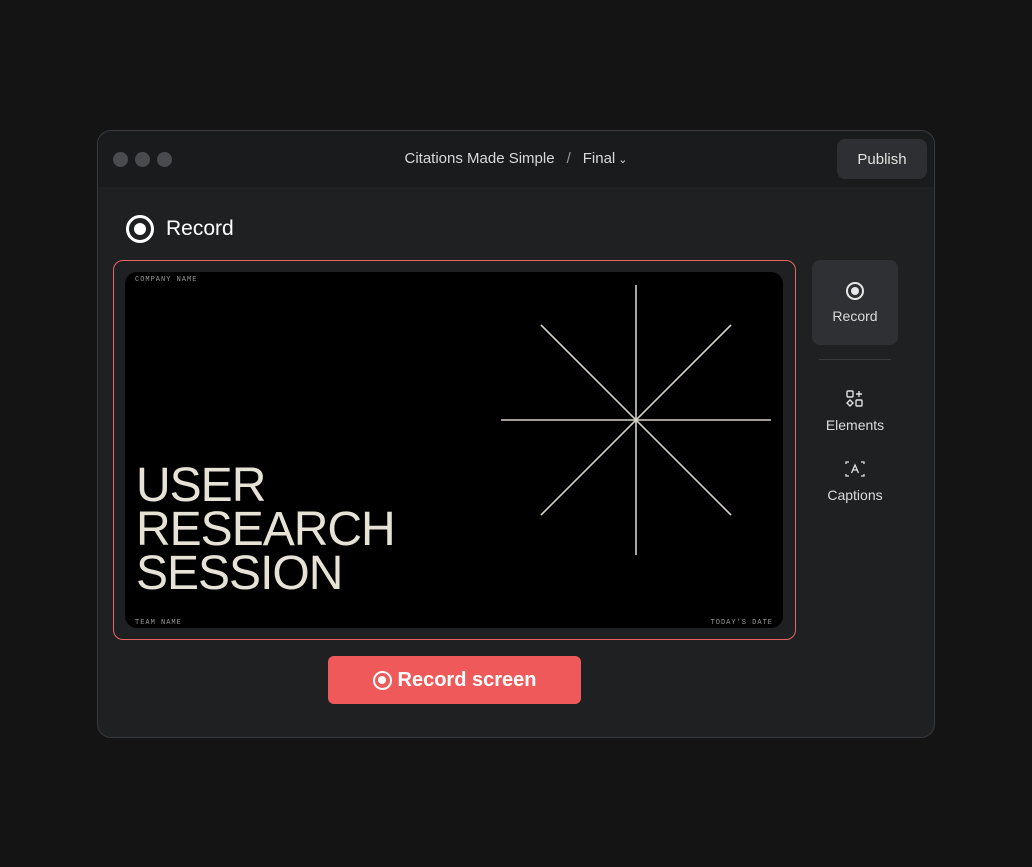  Describe the element at coordinates (882, 159) in the screenshot. I see `publish-button: Publish` at that location.